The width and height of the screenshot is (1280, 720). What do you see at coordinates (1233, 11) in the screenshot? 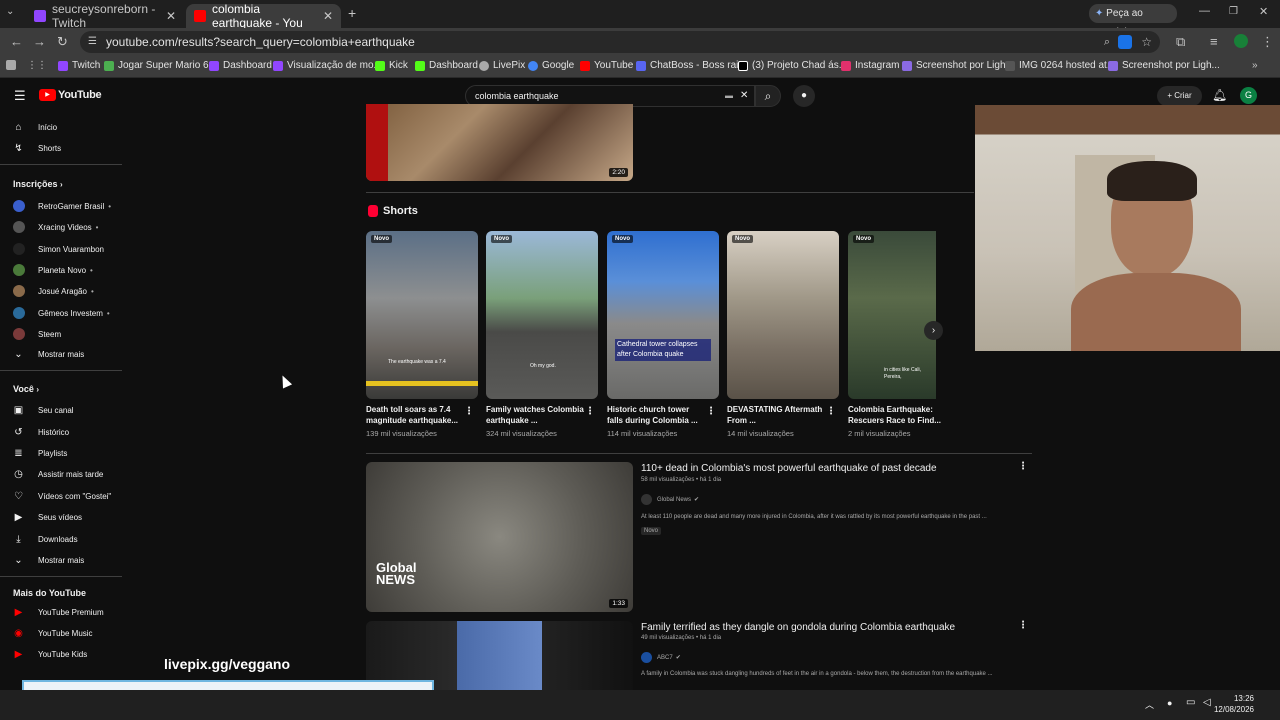
I see `maximize-icon: ❐` at bounding box center [1233, 11].